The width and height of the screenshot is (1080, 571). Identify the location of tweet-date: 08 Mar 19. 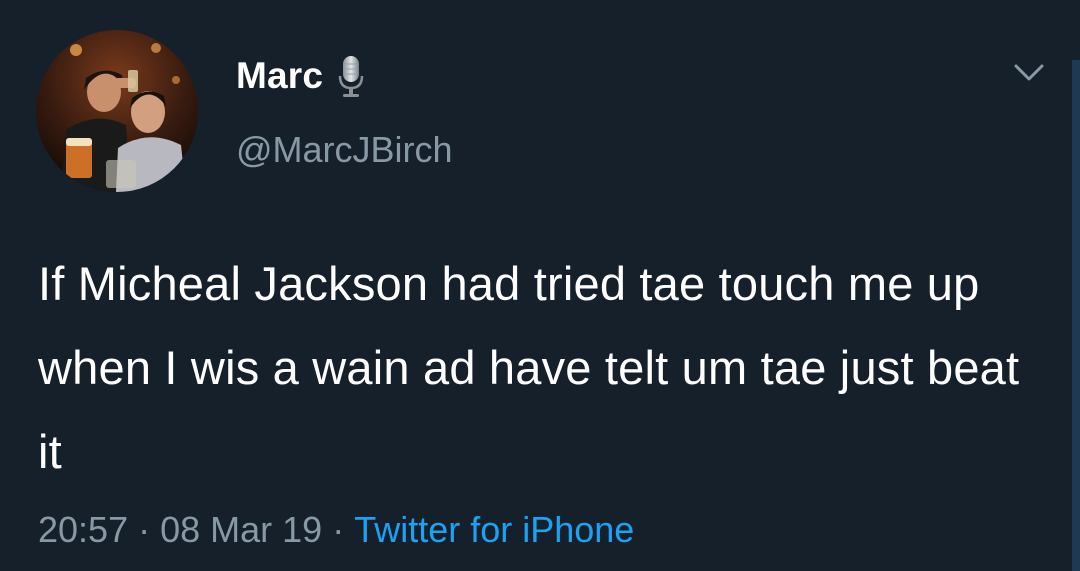
(241, 529).